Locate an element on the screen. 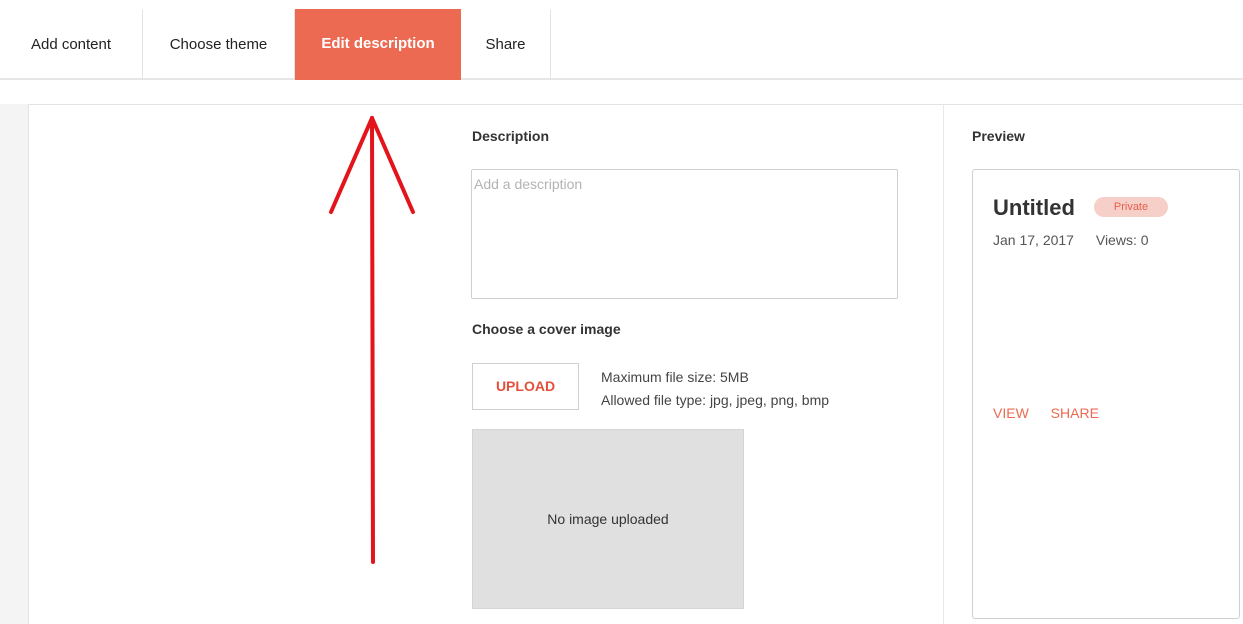 The image size is (1243, 624). cover-image-heading: Choose a cover image is located at coordinates (546, 329).